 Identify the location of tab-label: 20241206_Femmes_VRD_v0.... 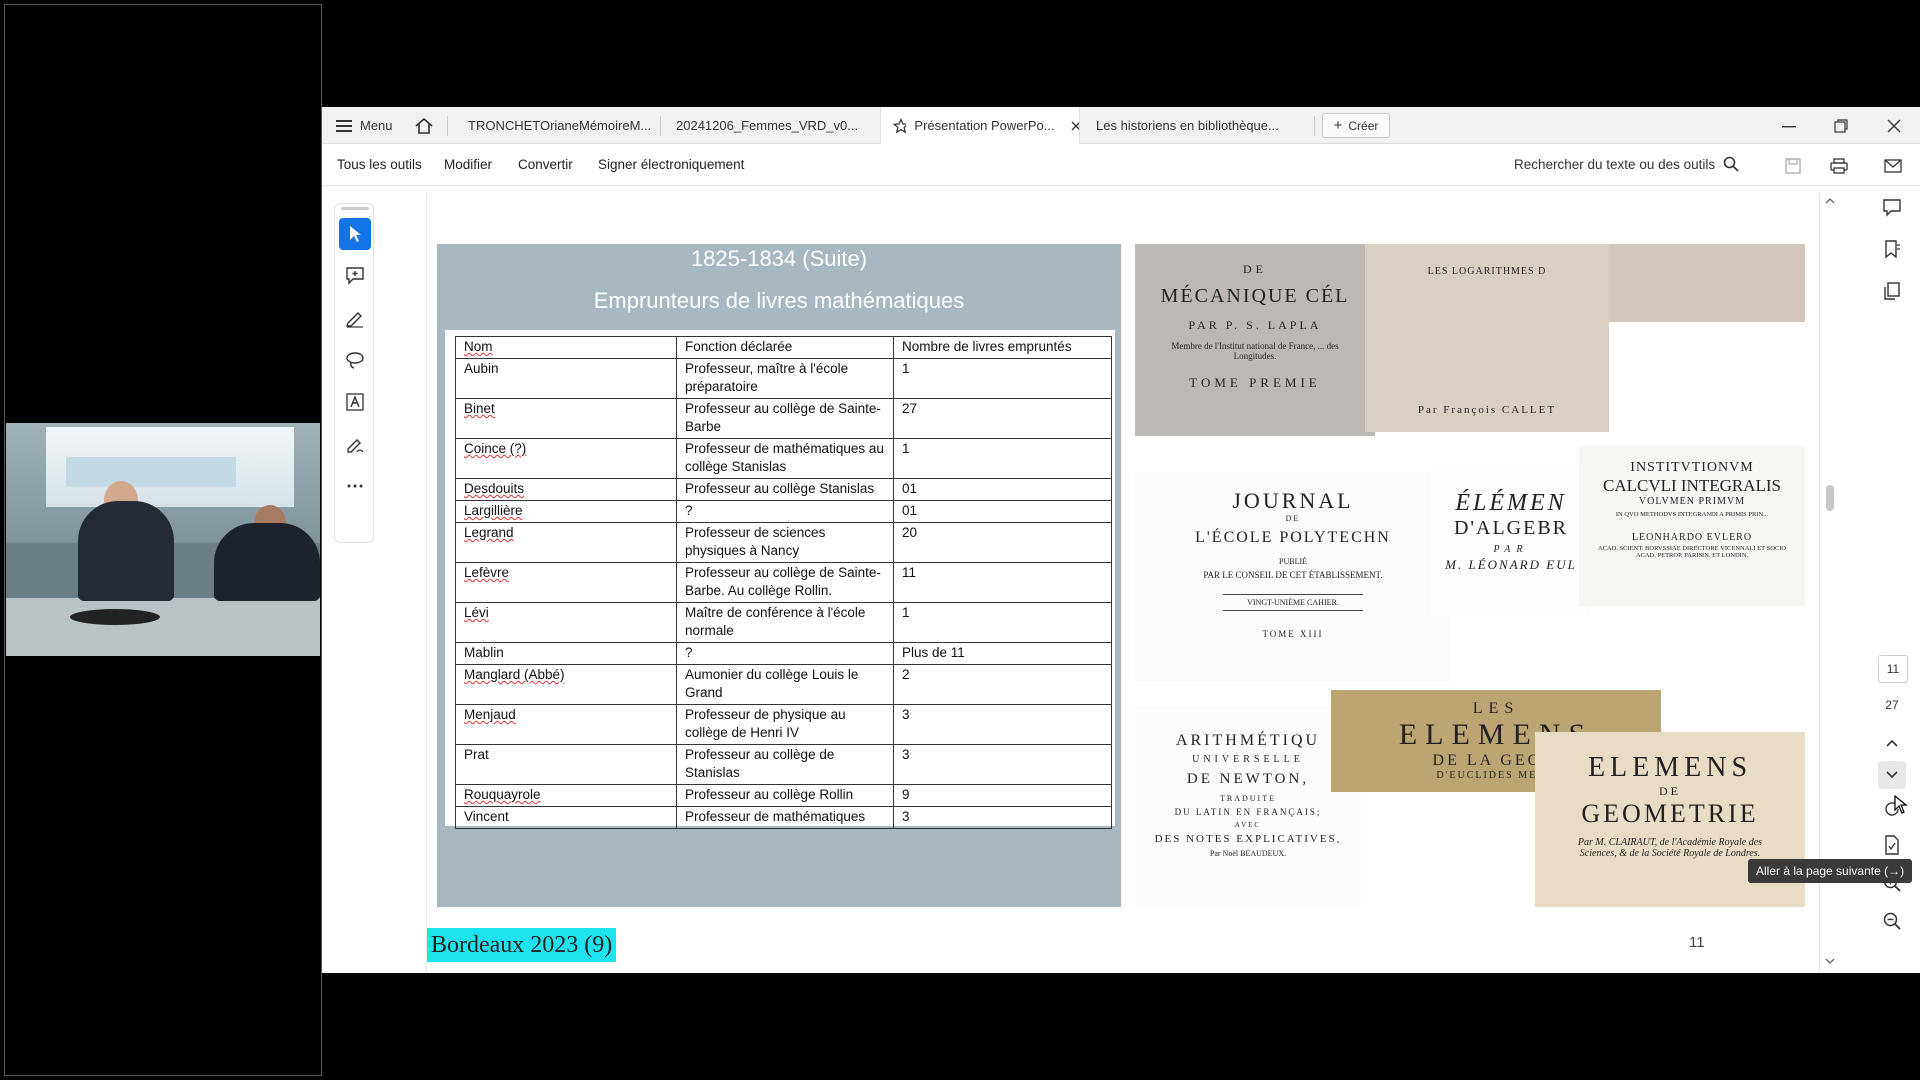
(767, 125).